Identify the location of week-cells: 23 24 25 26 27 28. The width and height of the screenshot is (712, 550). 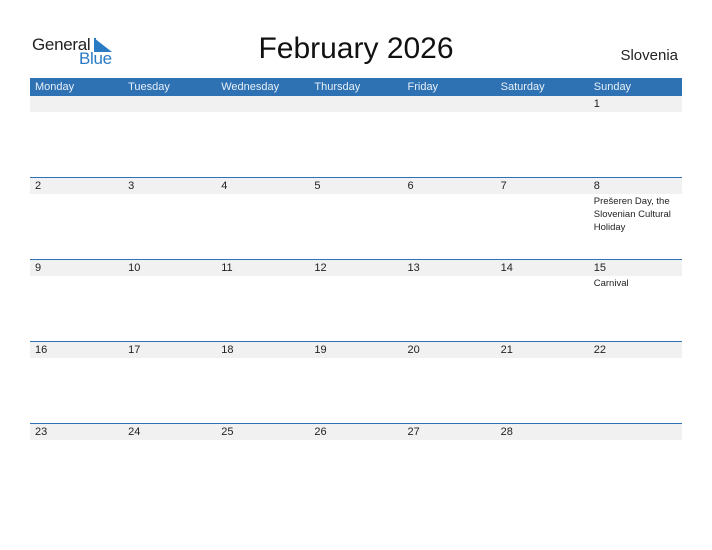
(356, 464).